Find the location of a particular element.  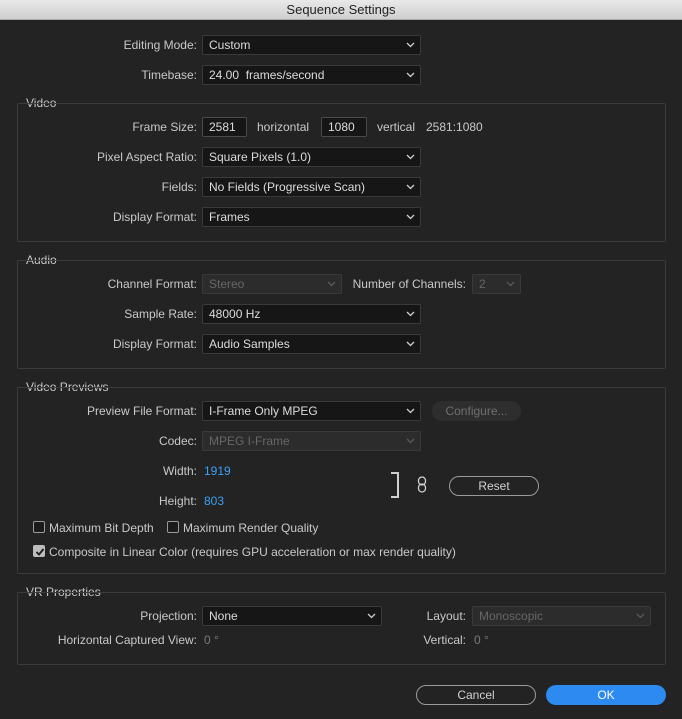

composite-linear-checkbox is located at coordinates (39, 551).